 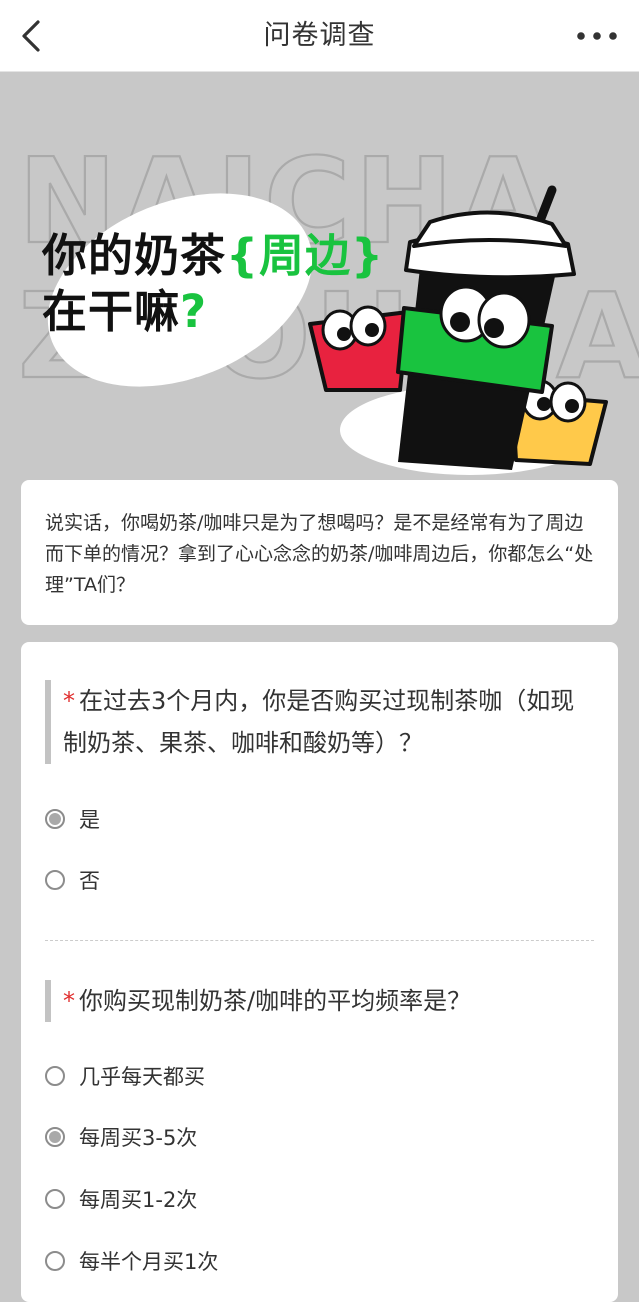 I want to click on page-title: 问卷调查, so click(x=319, y=35).